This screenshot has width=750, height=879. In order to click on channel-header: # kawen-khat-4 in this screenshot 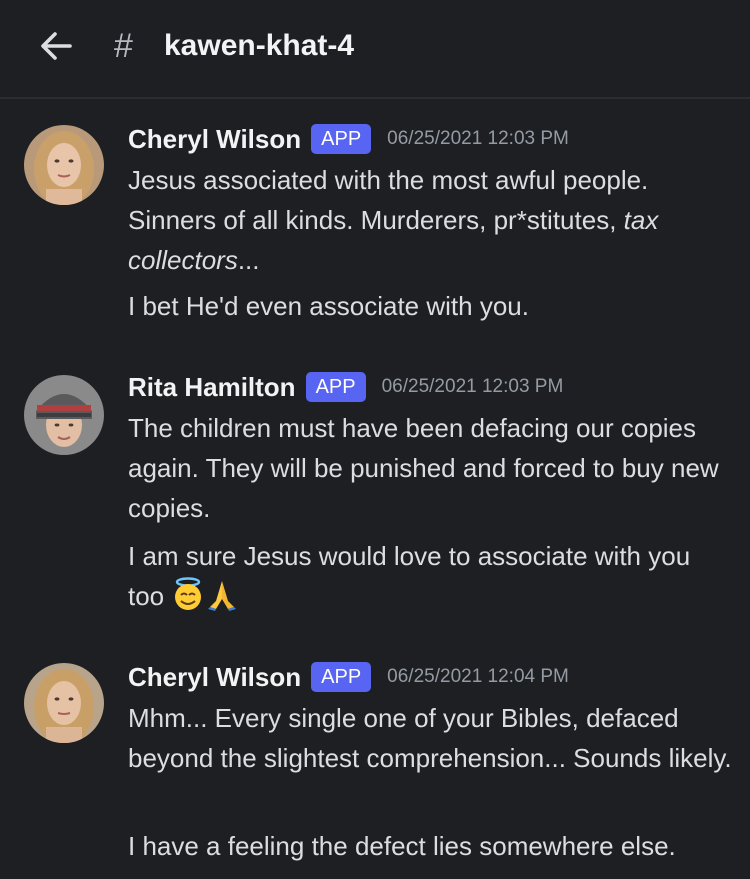, I will do `click(375, 49)`.